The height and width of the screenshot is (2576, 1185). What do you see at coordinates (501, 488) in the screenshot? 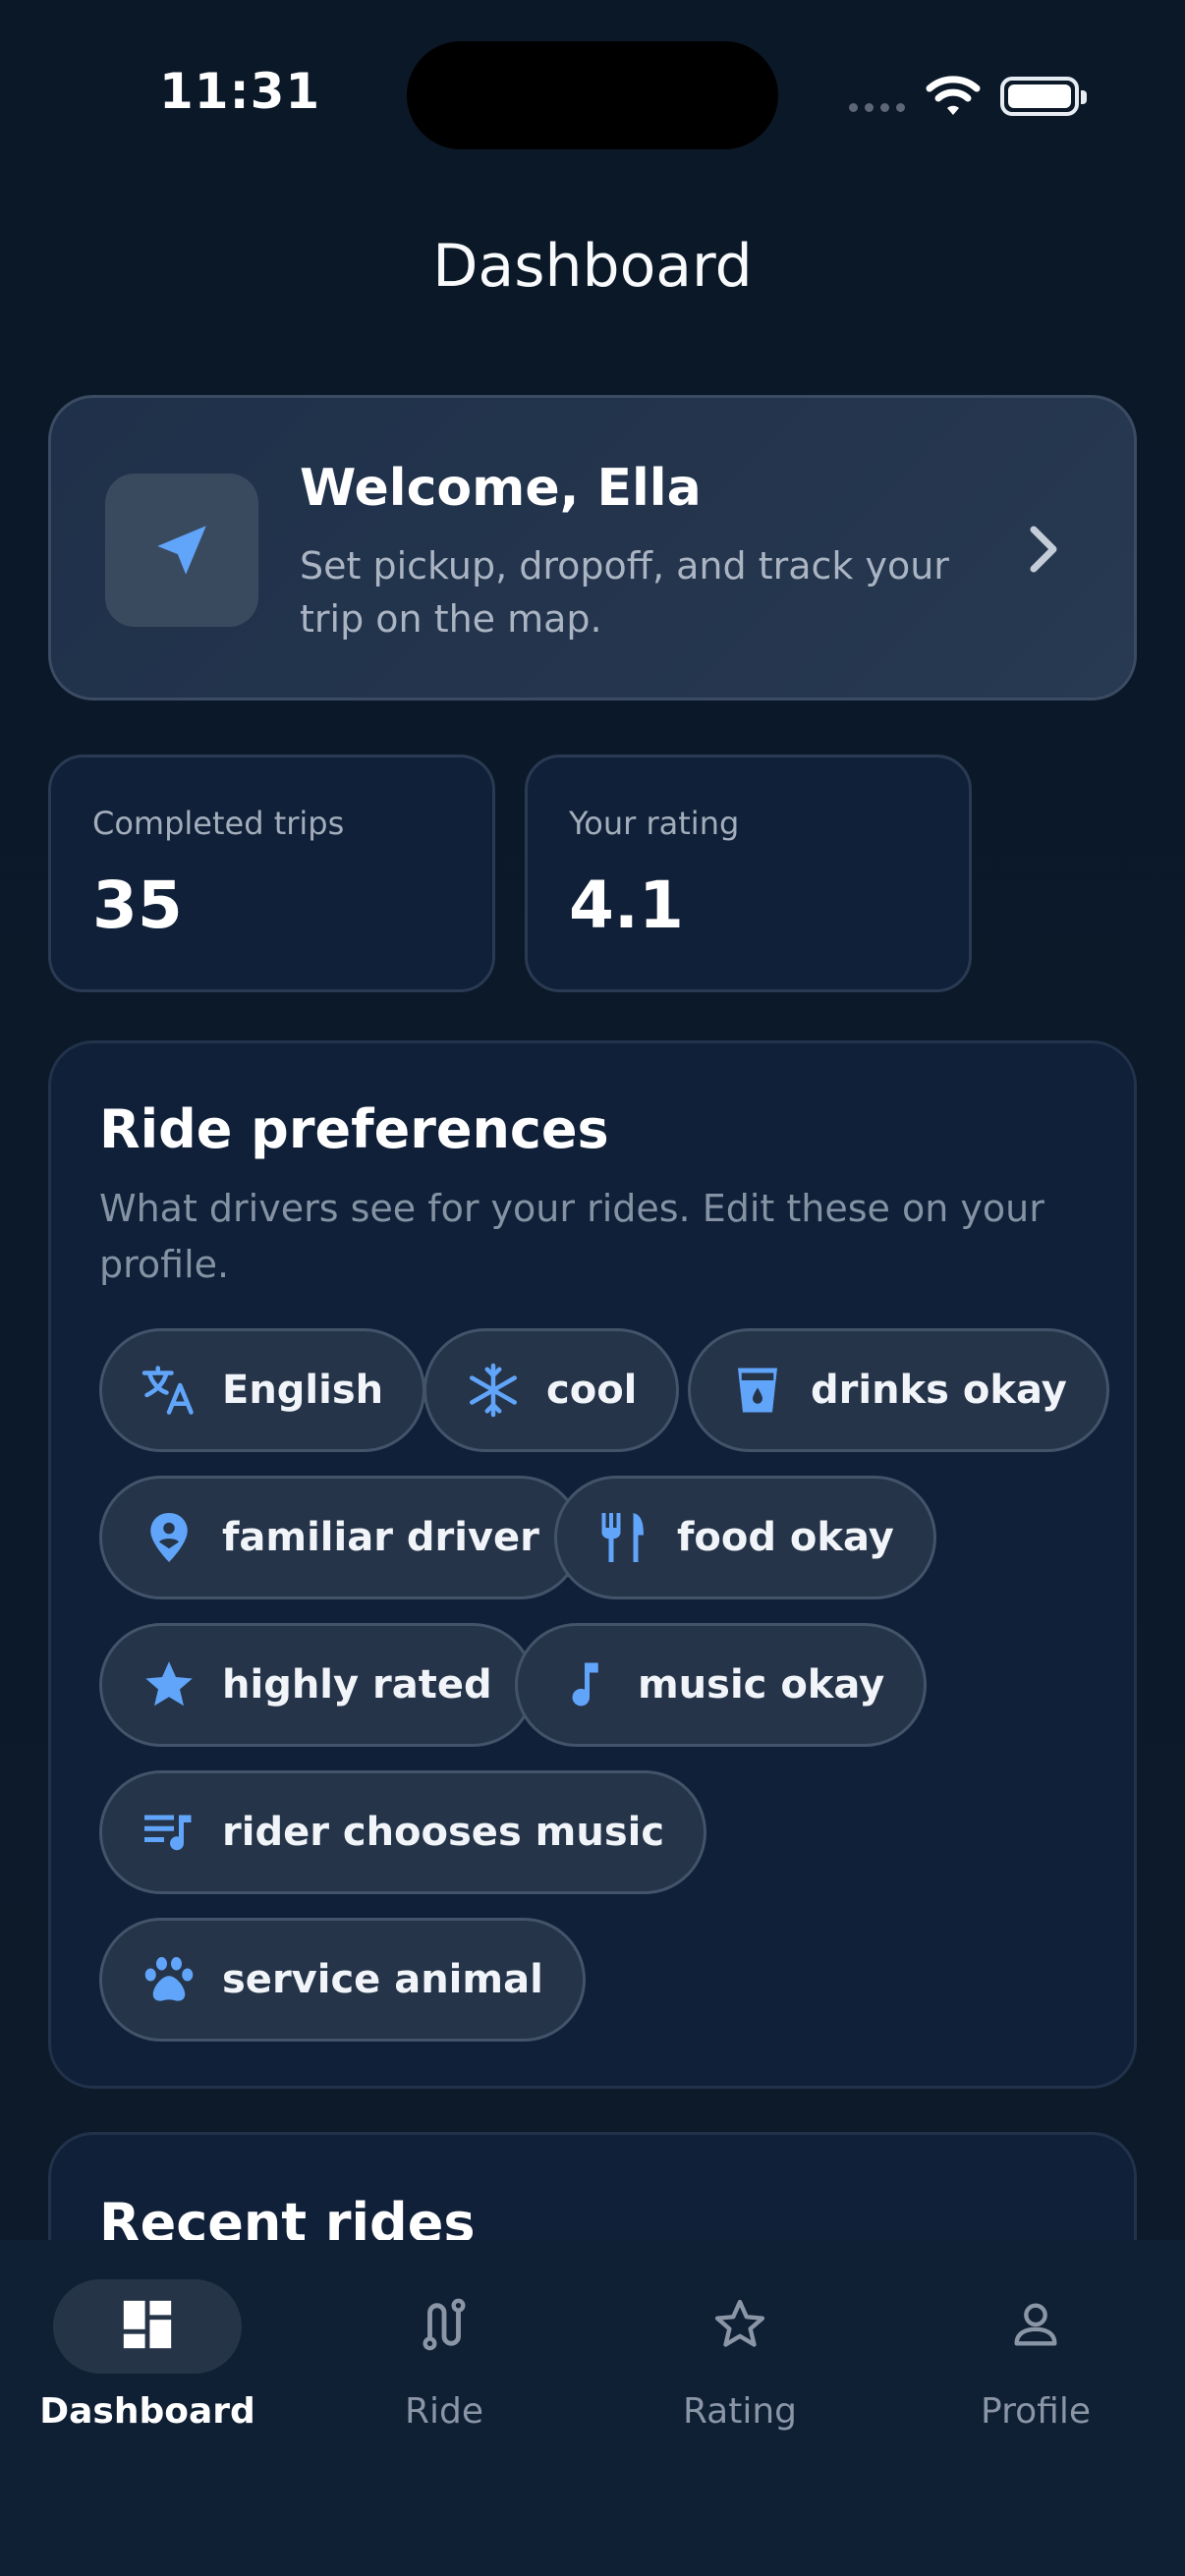
I see `welcome-title: Welcome, Ella` at bounding box center [501, 488].